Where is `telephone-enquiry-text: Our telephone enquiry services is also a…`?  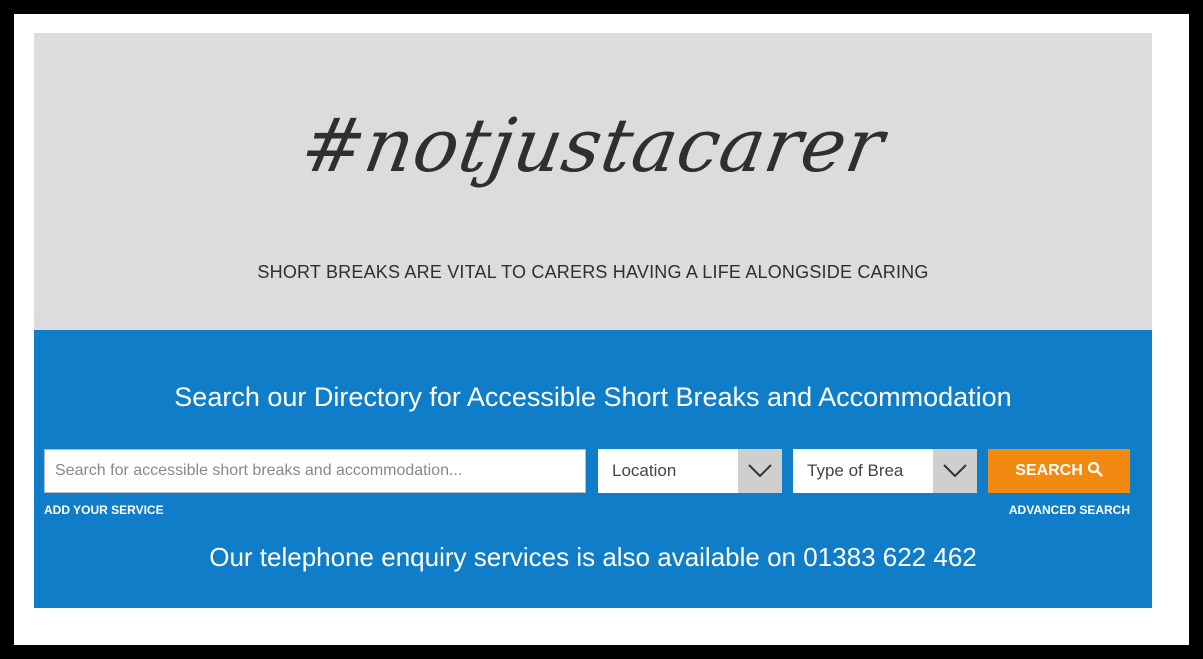
telephone-enquiry-text: Our telephone enquiry services is also a… is located at coordinates (593, 557).